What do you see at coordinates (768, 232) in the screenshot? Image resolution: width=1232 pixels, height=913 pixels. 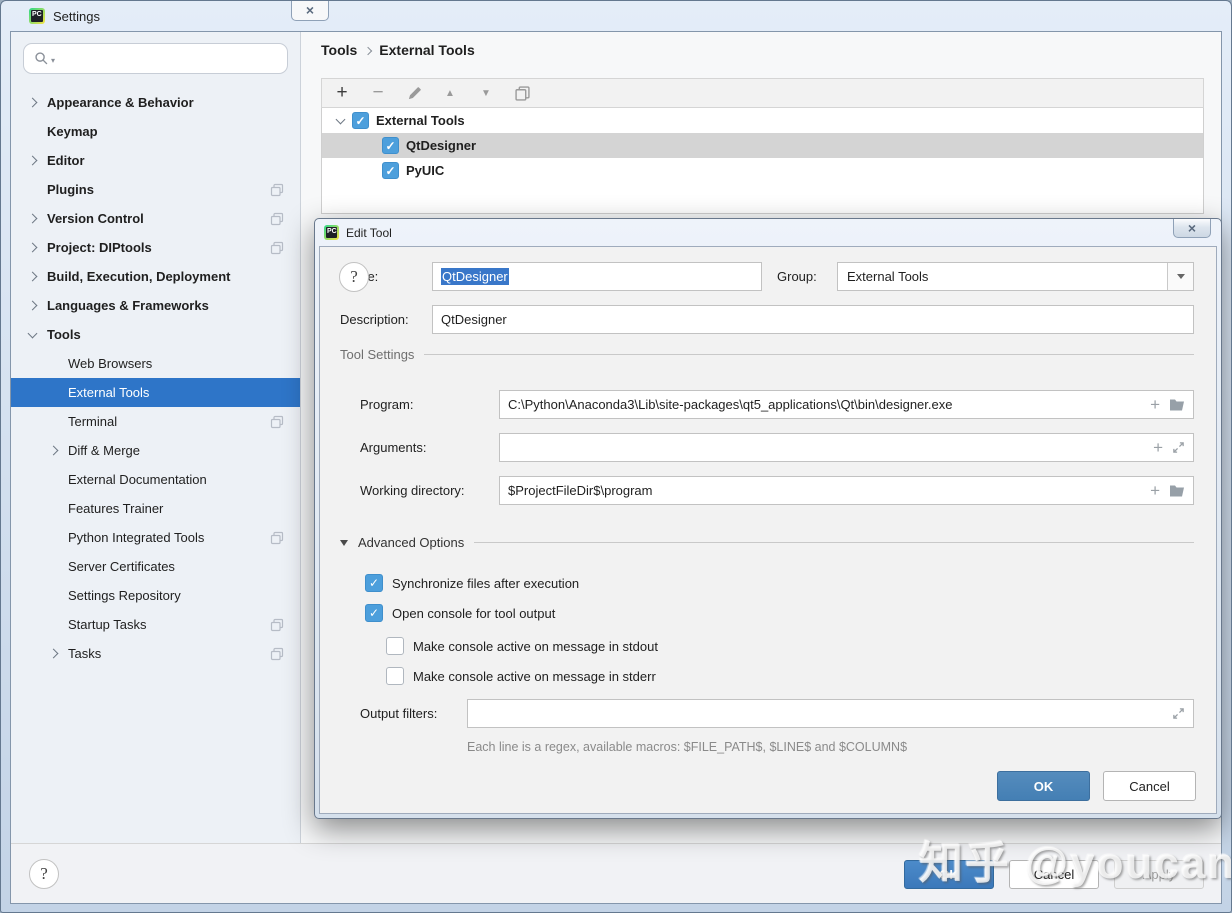 I see `edit-tool-titlebar: Edit Tool` at bounding box center [768, 232].